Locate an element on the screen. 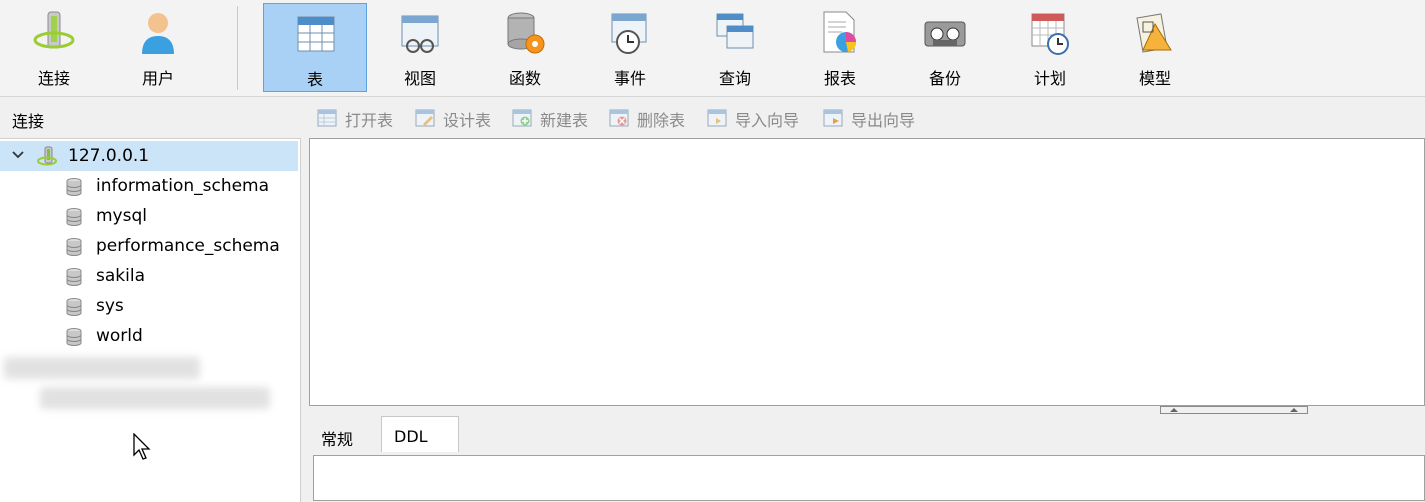 The image size is (1425, 502). toolbar-label: 报表 is located at coordinates (839, 78).